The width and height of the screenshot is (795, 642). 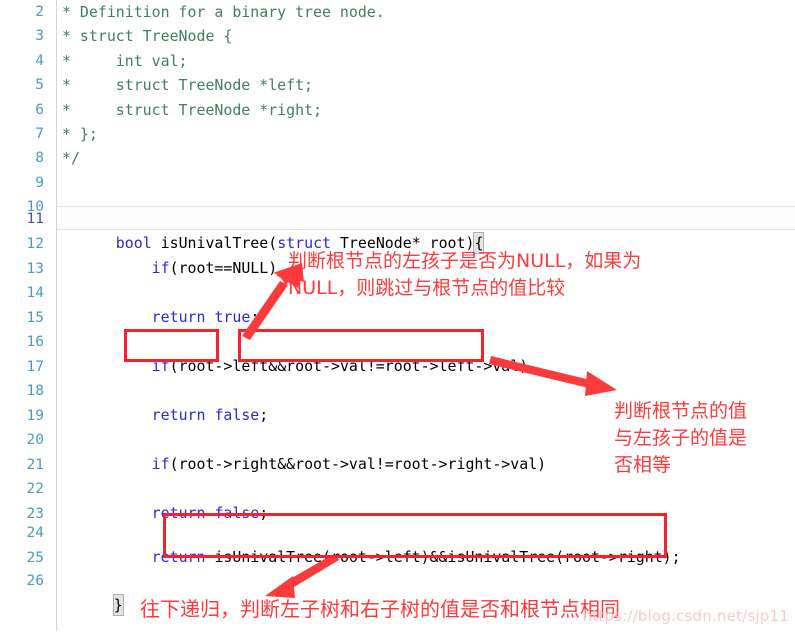 What do you see at coordinates (22, 293) in the screenshot?
I see `line-number: 14` at bounding box center [22, 293].